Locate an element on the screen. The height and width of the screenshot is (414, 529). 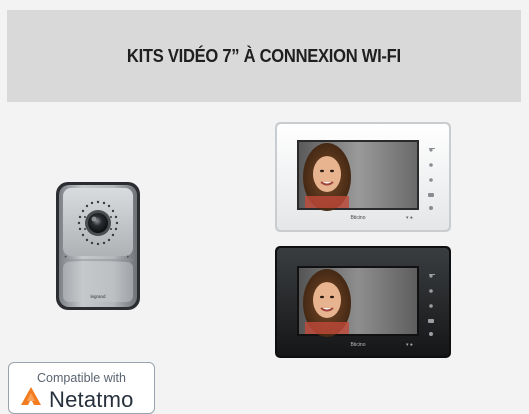
doorbell-brand-label: legrand is located at coordinates (98, 296).